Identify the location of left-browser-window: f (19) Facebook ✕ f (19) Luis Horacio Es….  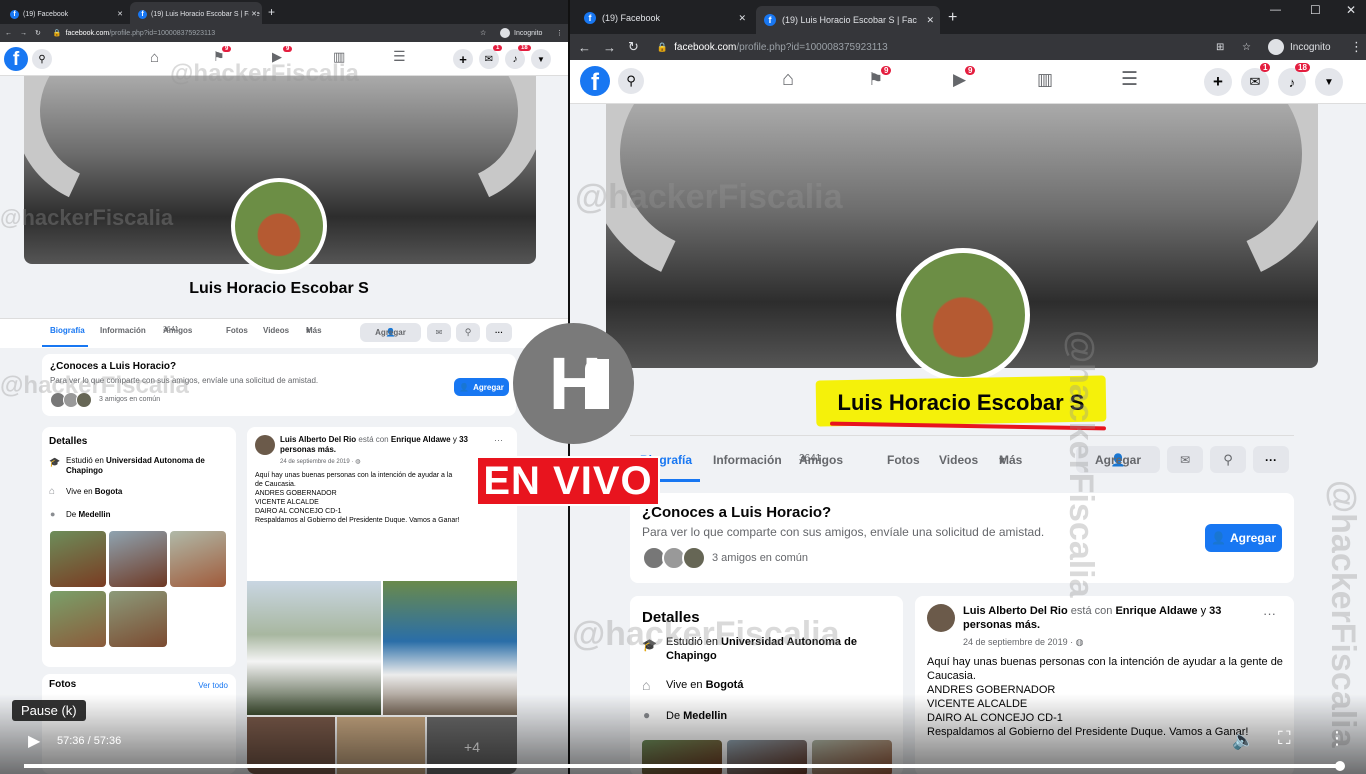
(284, 21).